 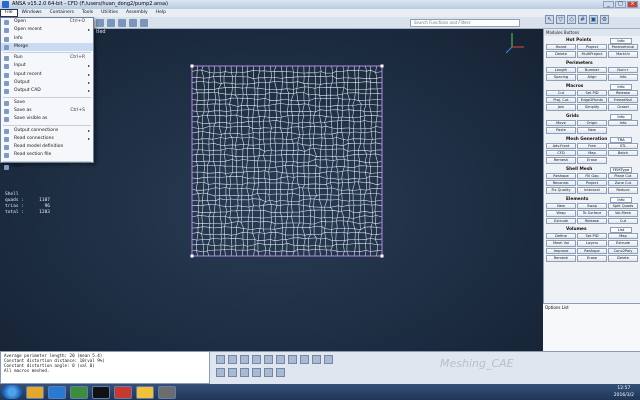 What do you see at coordinates (592, 70) in the screenshot?
I see `module-button: Number` at bounding box center [592, 70].